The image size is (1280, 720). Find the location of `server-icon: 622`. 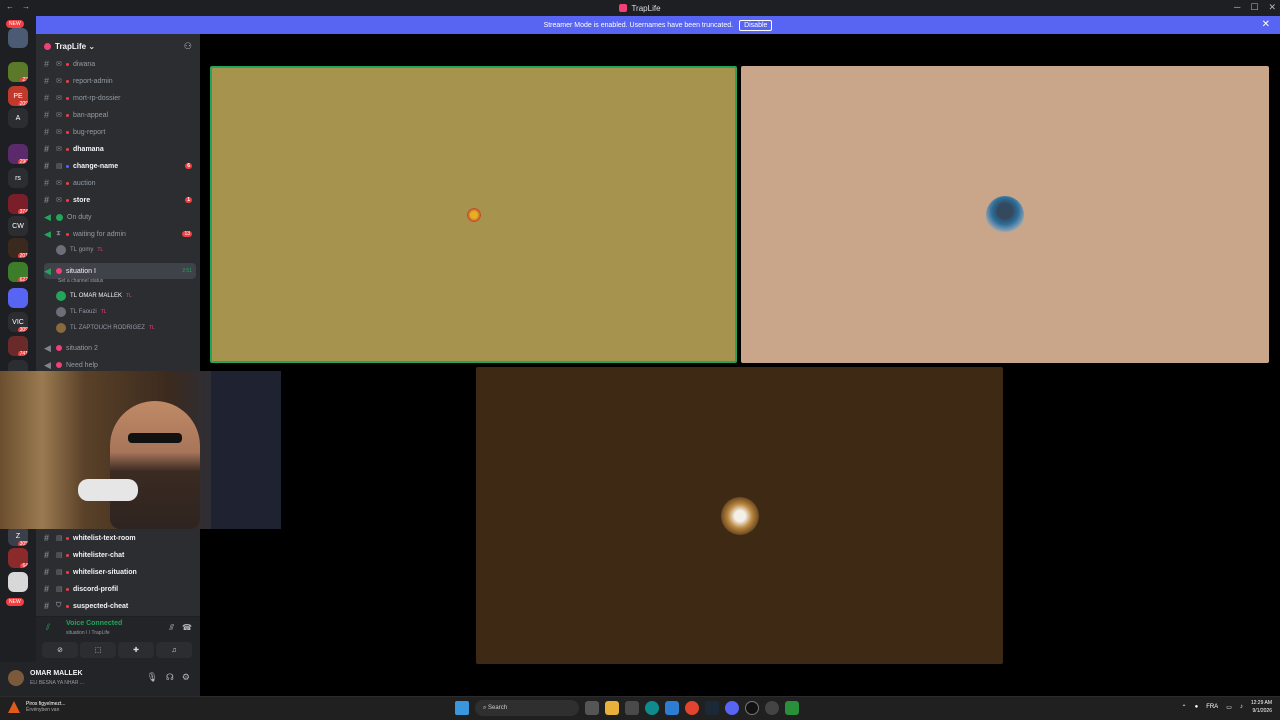

server-icon: 622 is located at coordinates (18, 272).